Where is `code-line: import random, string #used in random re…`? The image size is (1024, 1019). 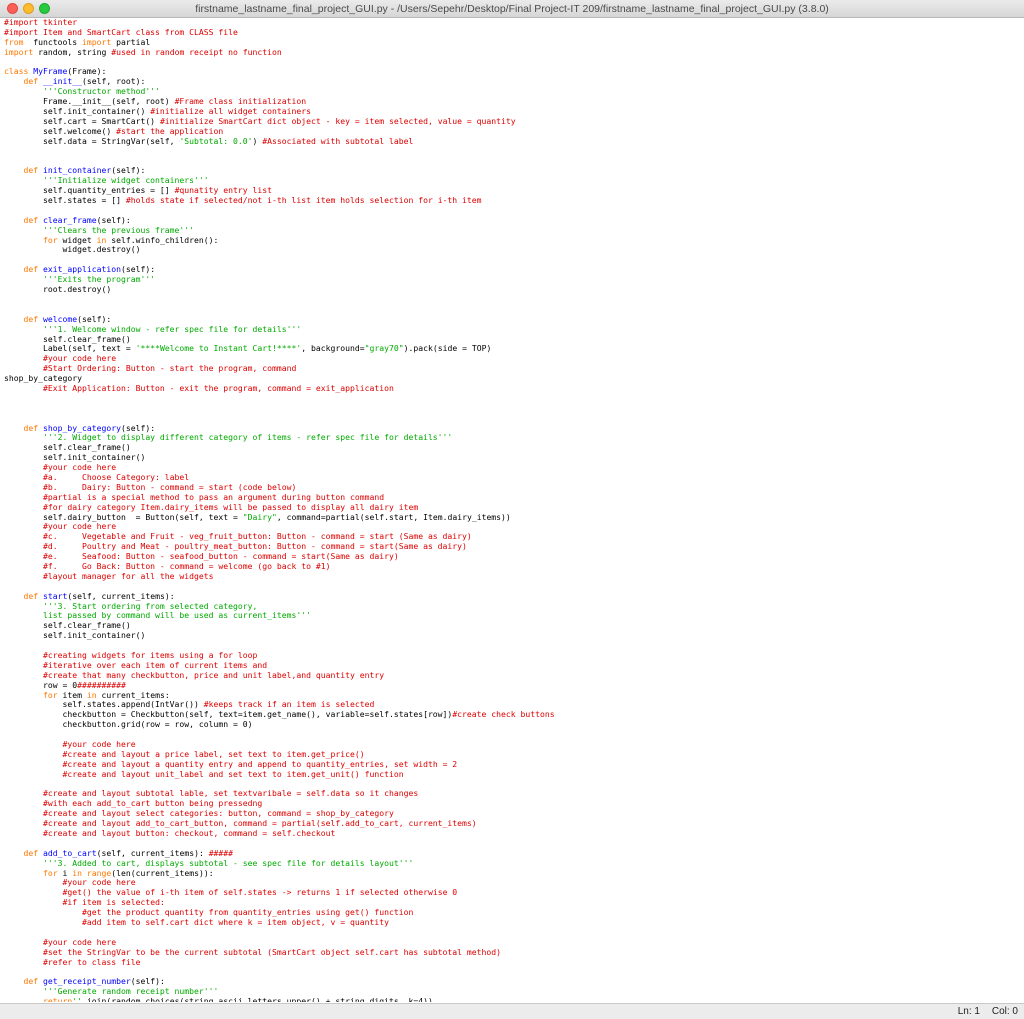 code-line: import random, string #used in random re… is located at coordinates (279, 52).